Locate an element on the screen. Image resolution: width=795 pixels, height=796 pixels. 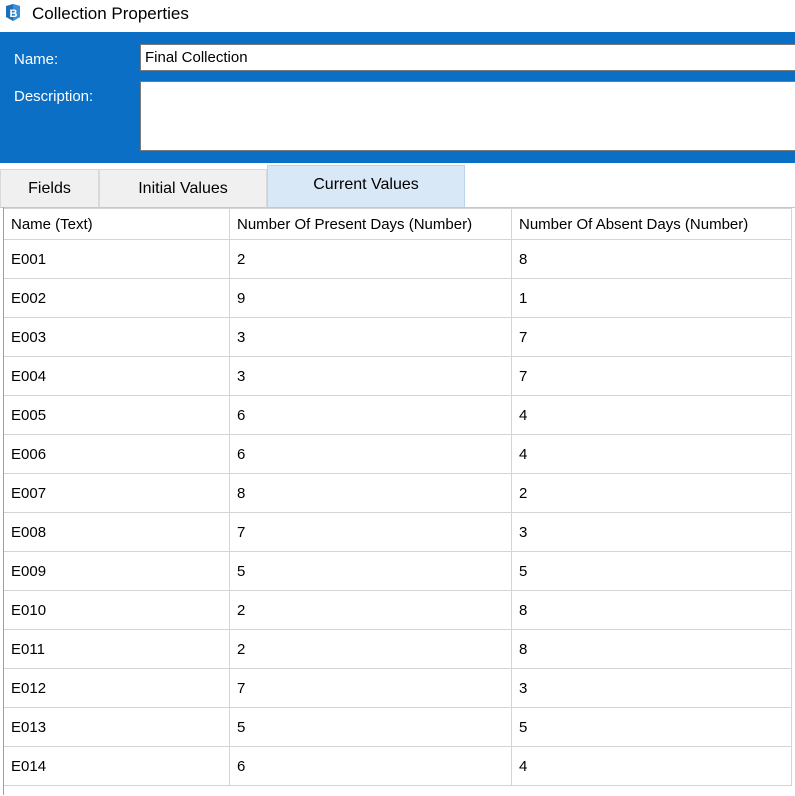
column-header-absent-days: Number Of Absent Days (Number) is located at coordinates (651, 224).